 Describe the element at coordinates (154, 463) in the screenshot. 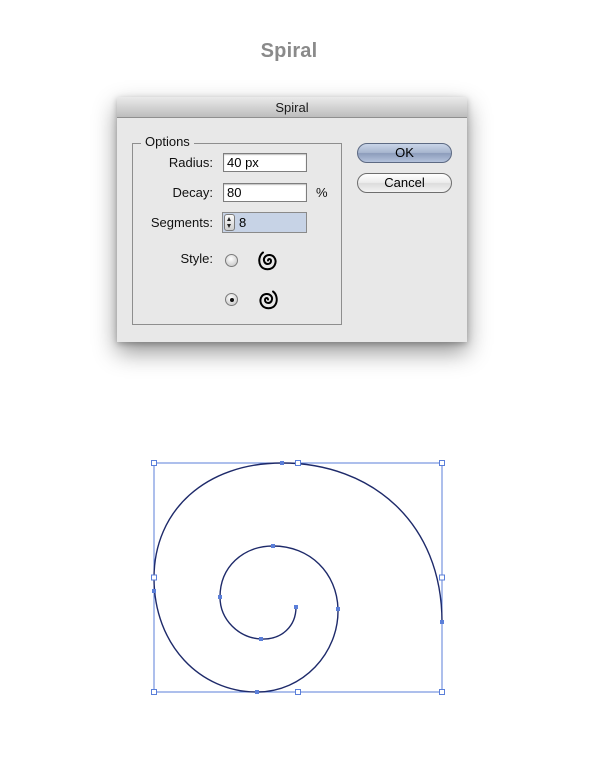

I see `handle-top-left` at that location.